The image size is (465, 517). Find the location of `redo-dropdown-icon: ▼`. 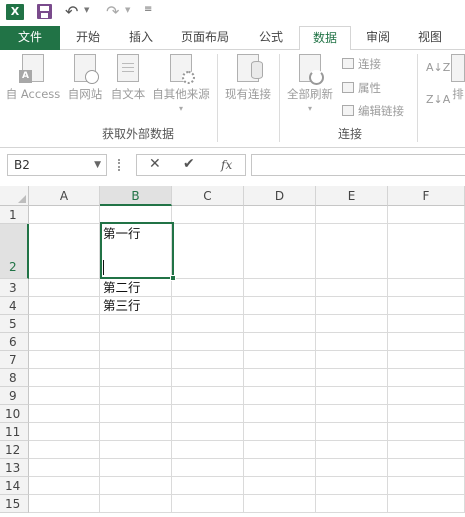

redo-dropdown-icon: ▼ is located at coordinates (127, 10).